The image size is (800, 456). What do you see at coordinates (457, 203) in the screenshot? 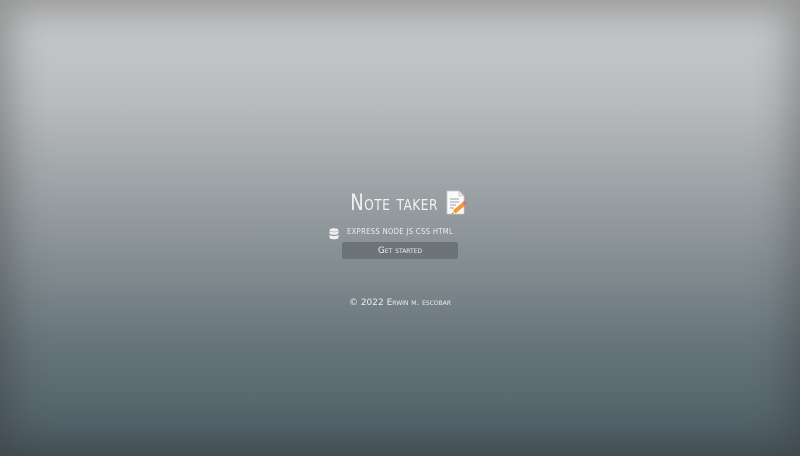
I see `memo-pencil-icon` at bounding box center [457, 203].